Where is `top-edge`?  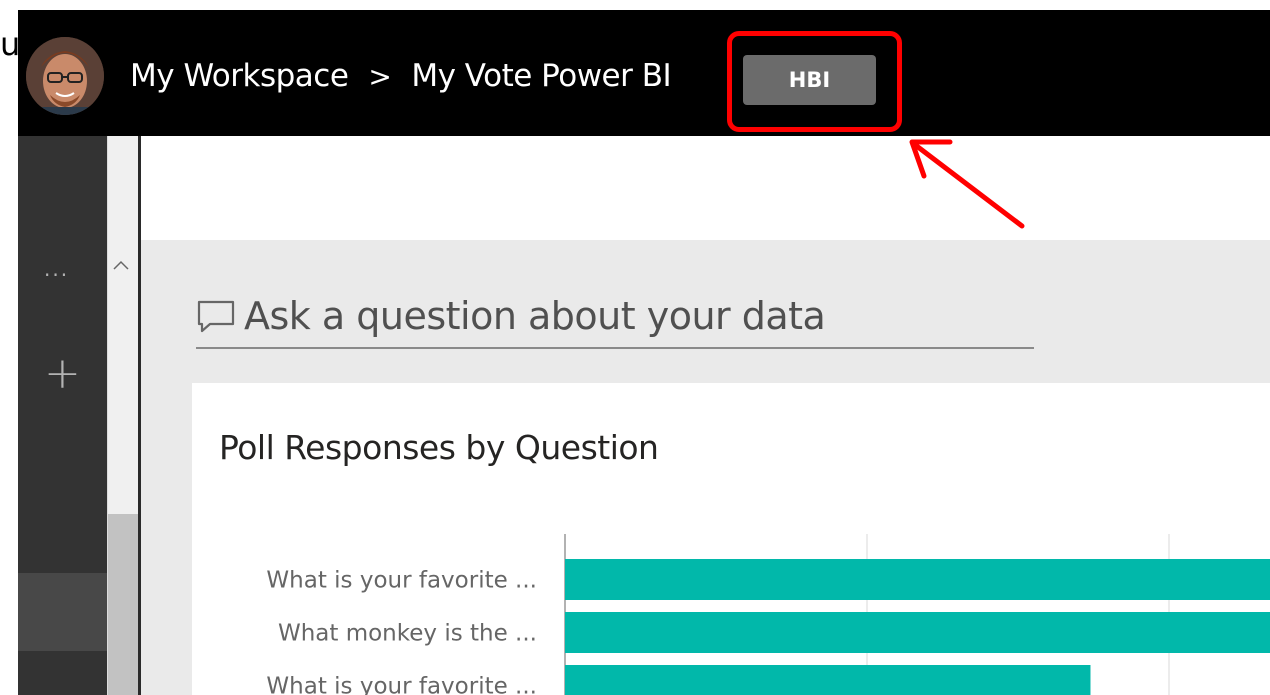 top-edge is located at coordinates (635, 5).